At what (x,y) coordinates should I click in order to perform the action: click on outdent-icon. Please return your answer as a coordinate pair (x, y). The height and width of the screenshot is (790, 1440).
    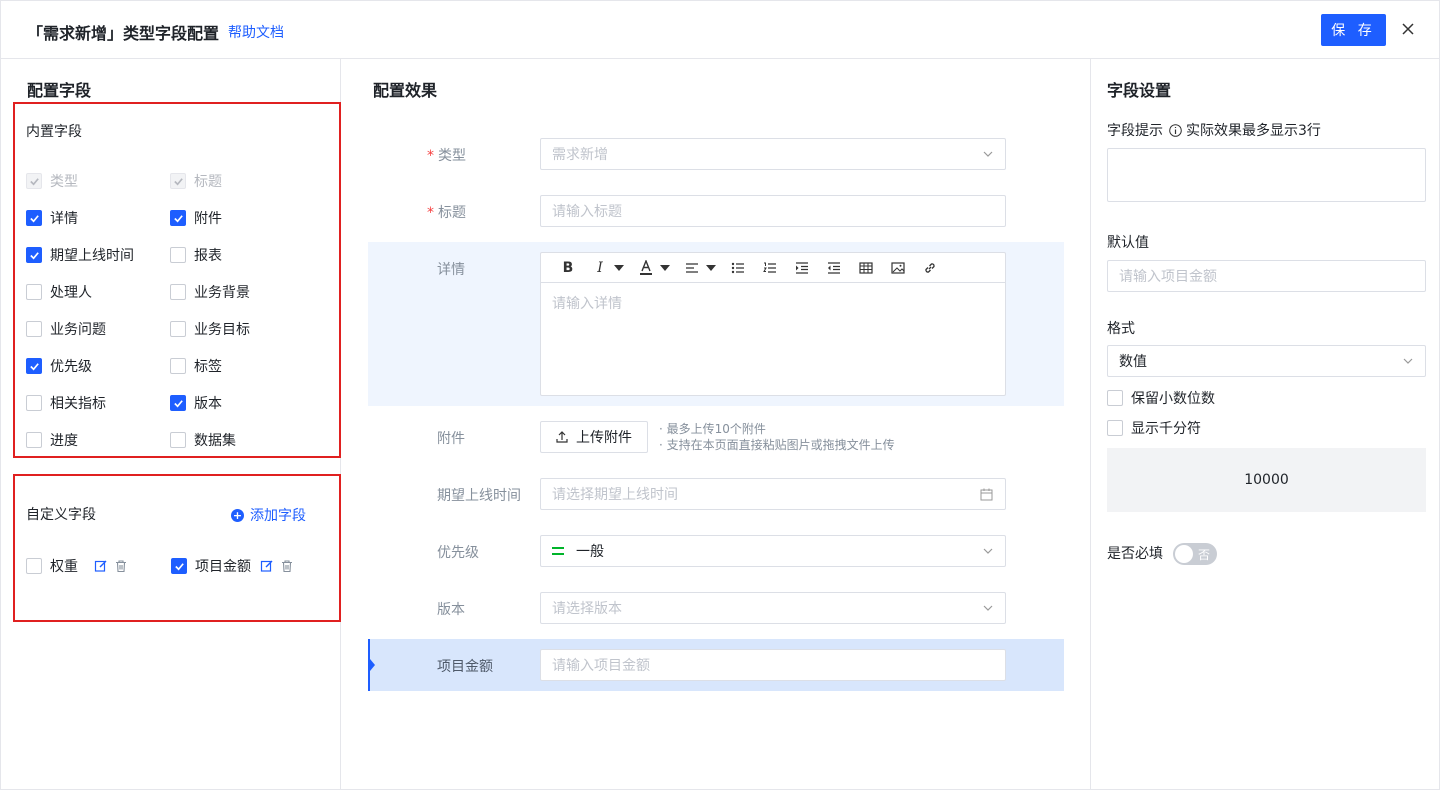
    Looking at the image, I should click on (834, 268).